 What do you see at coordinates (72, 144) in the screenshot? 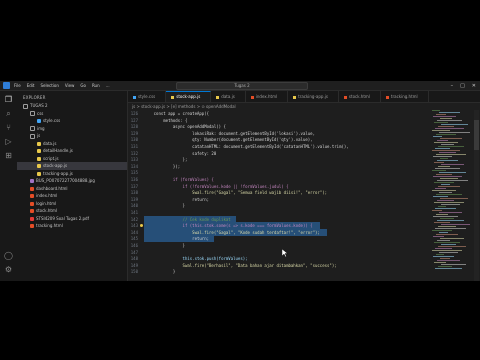
I see `file-tree-item: data.js` at bounding box center [72, 144].